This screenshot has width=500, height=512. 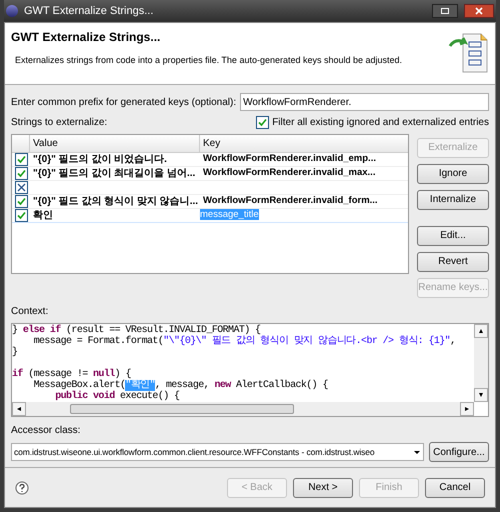 What do you see at coordinates (453, 174) in the screenshot?
I see `dialog-button: Ignore` at bounding box center [453, 174].